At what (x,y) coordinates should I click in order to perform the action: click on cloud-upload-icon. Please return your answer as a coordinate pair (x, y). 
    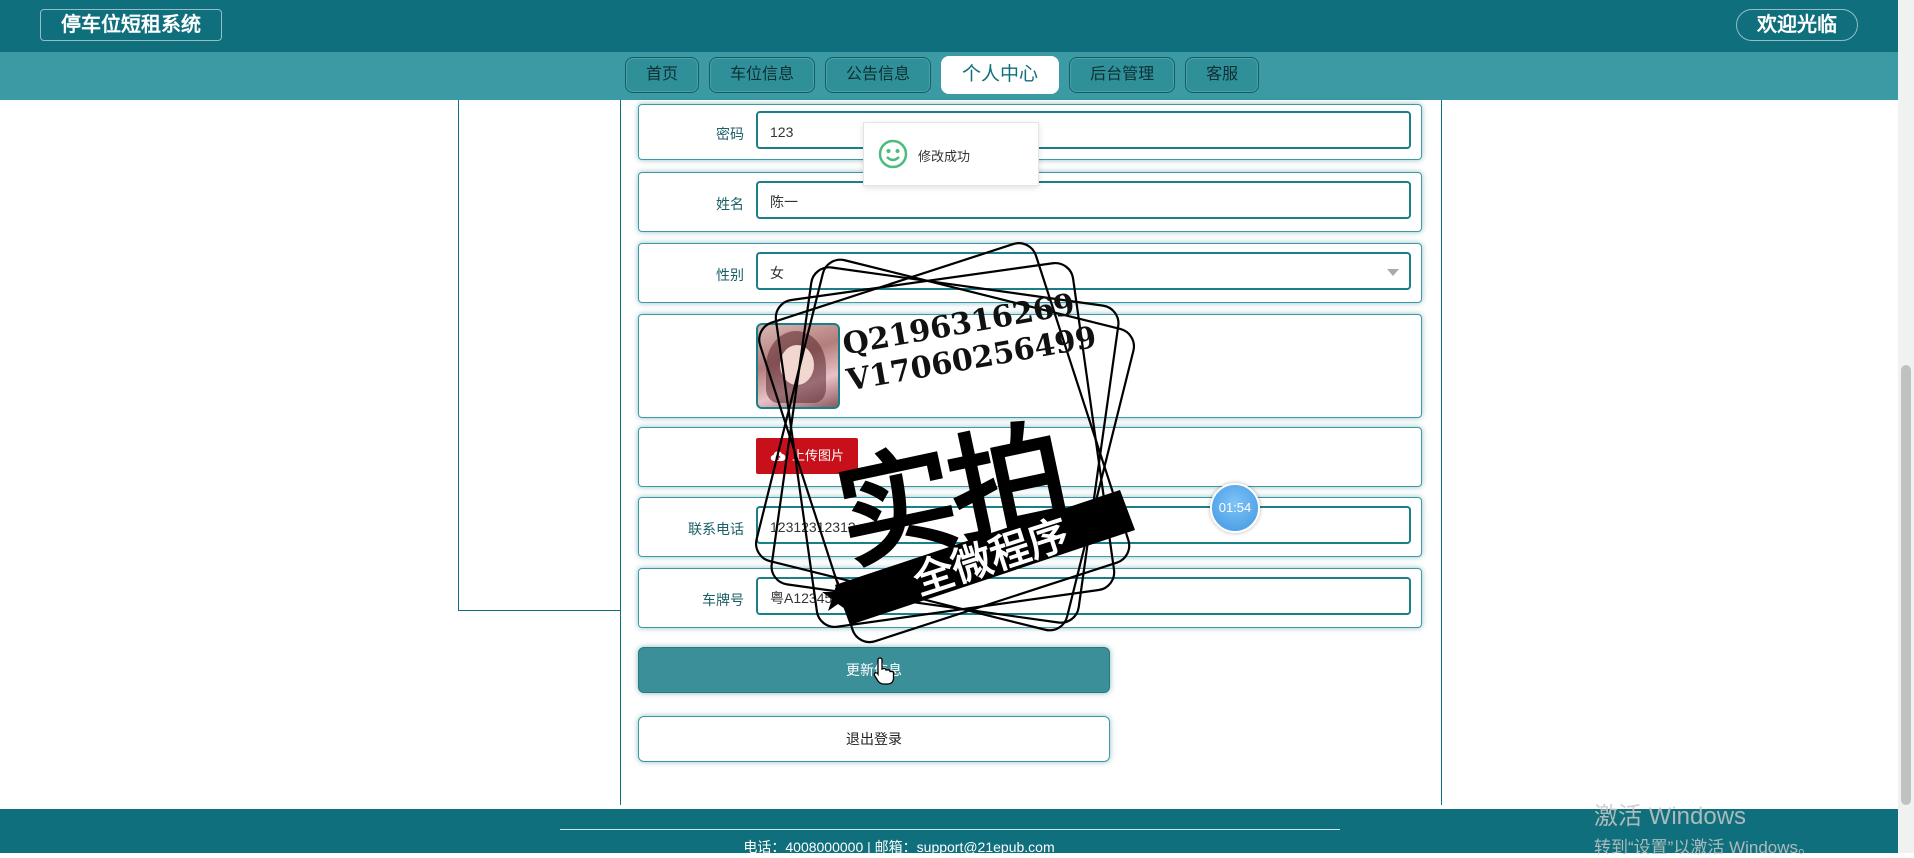
    Looking at the image, I should click on (778, 456).